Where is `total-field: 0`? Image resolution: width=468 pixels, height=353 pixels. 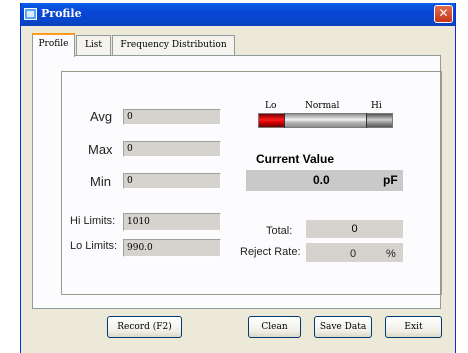
total-field: 0 is located at coordinates (354, 229).